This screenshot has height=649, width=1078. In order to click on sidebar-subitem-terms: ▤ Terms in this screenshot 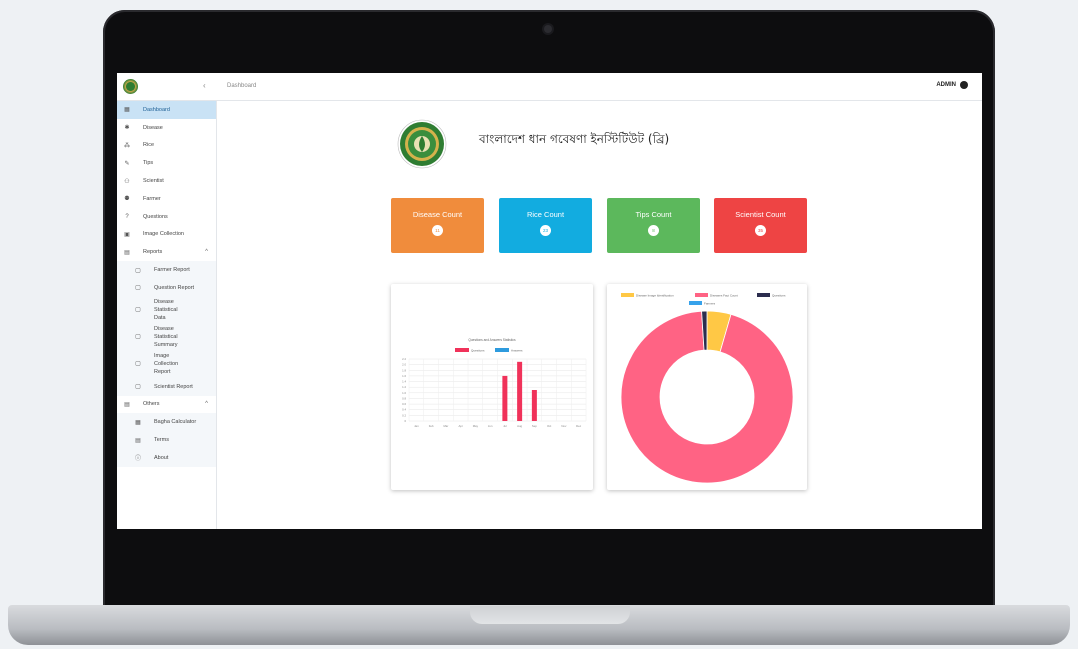, I will do `click(166, 440)`.